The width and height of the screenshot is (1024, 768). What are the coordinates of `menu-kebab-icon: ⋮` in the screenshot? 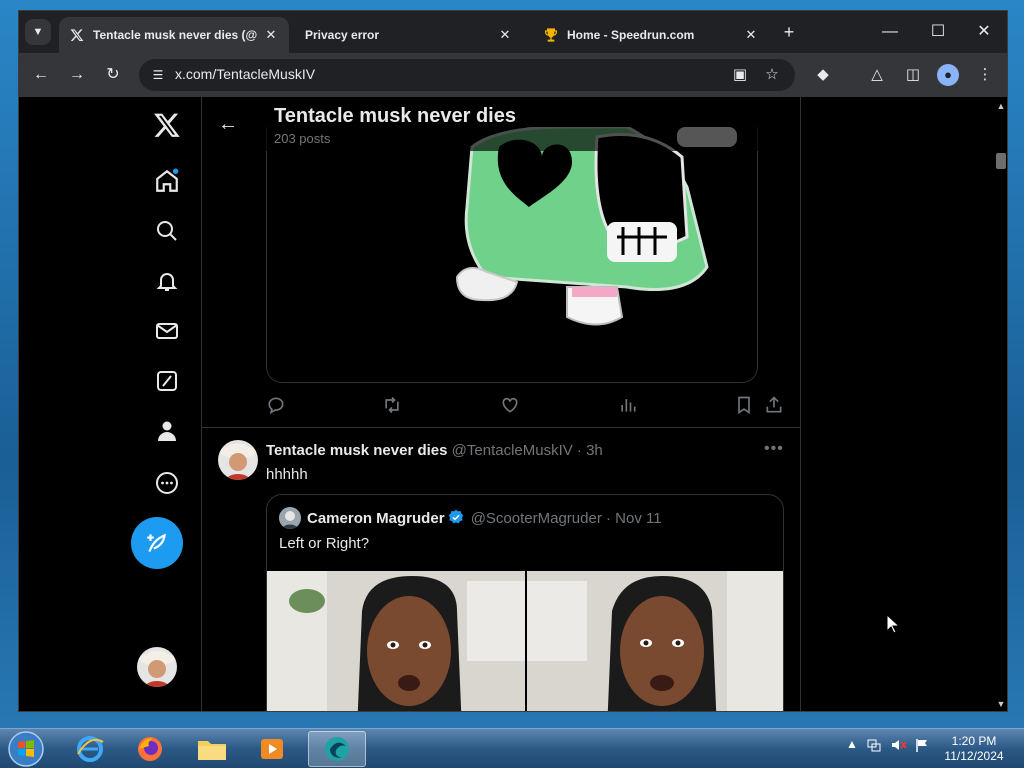 It's located at (985, 75).